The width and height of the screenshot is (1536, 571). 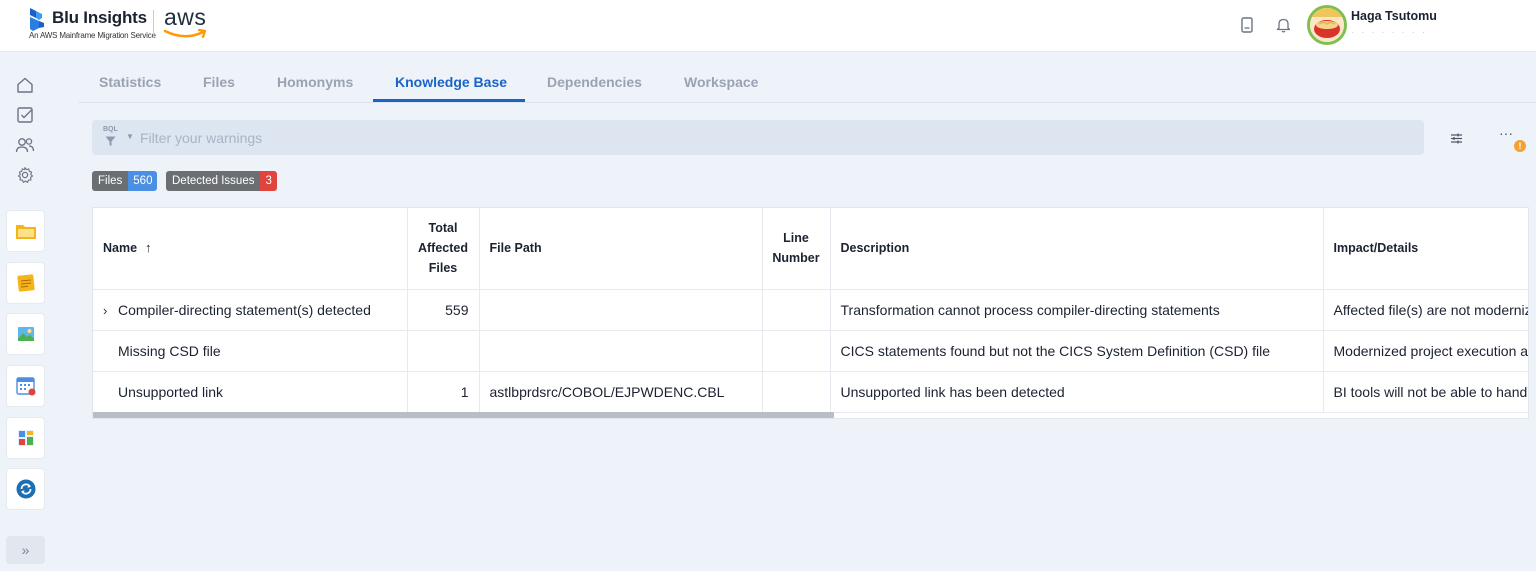 I want to click on files-count-badge: Files 560, so click(x=125, y=181).